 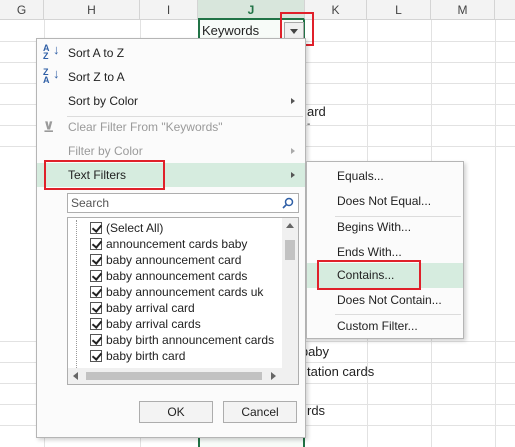 What do you see at coordinates (104, 175) in the screenshot?
I see `highlight-box-text-filters` at bounding box center [104, 175].